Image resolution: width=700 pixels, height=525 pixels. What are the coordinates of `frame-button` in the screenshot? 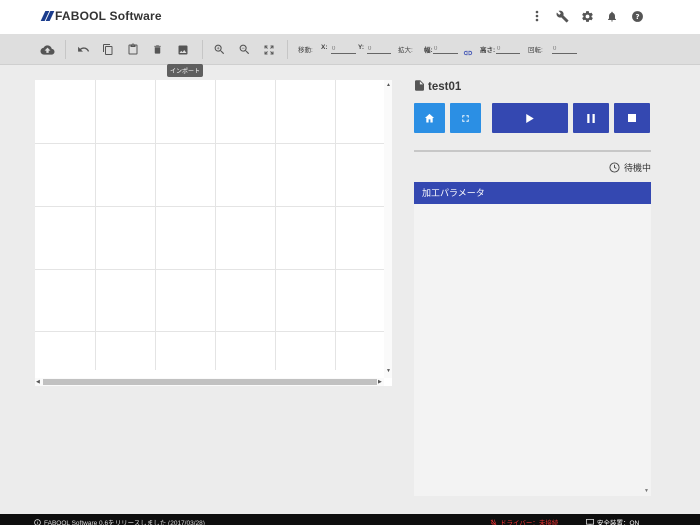 It's located at (465, 118).